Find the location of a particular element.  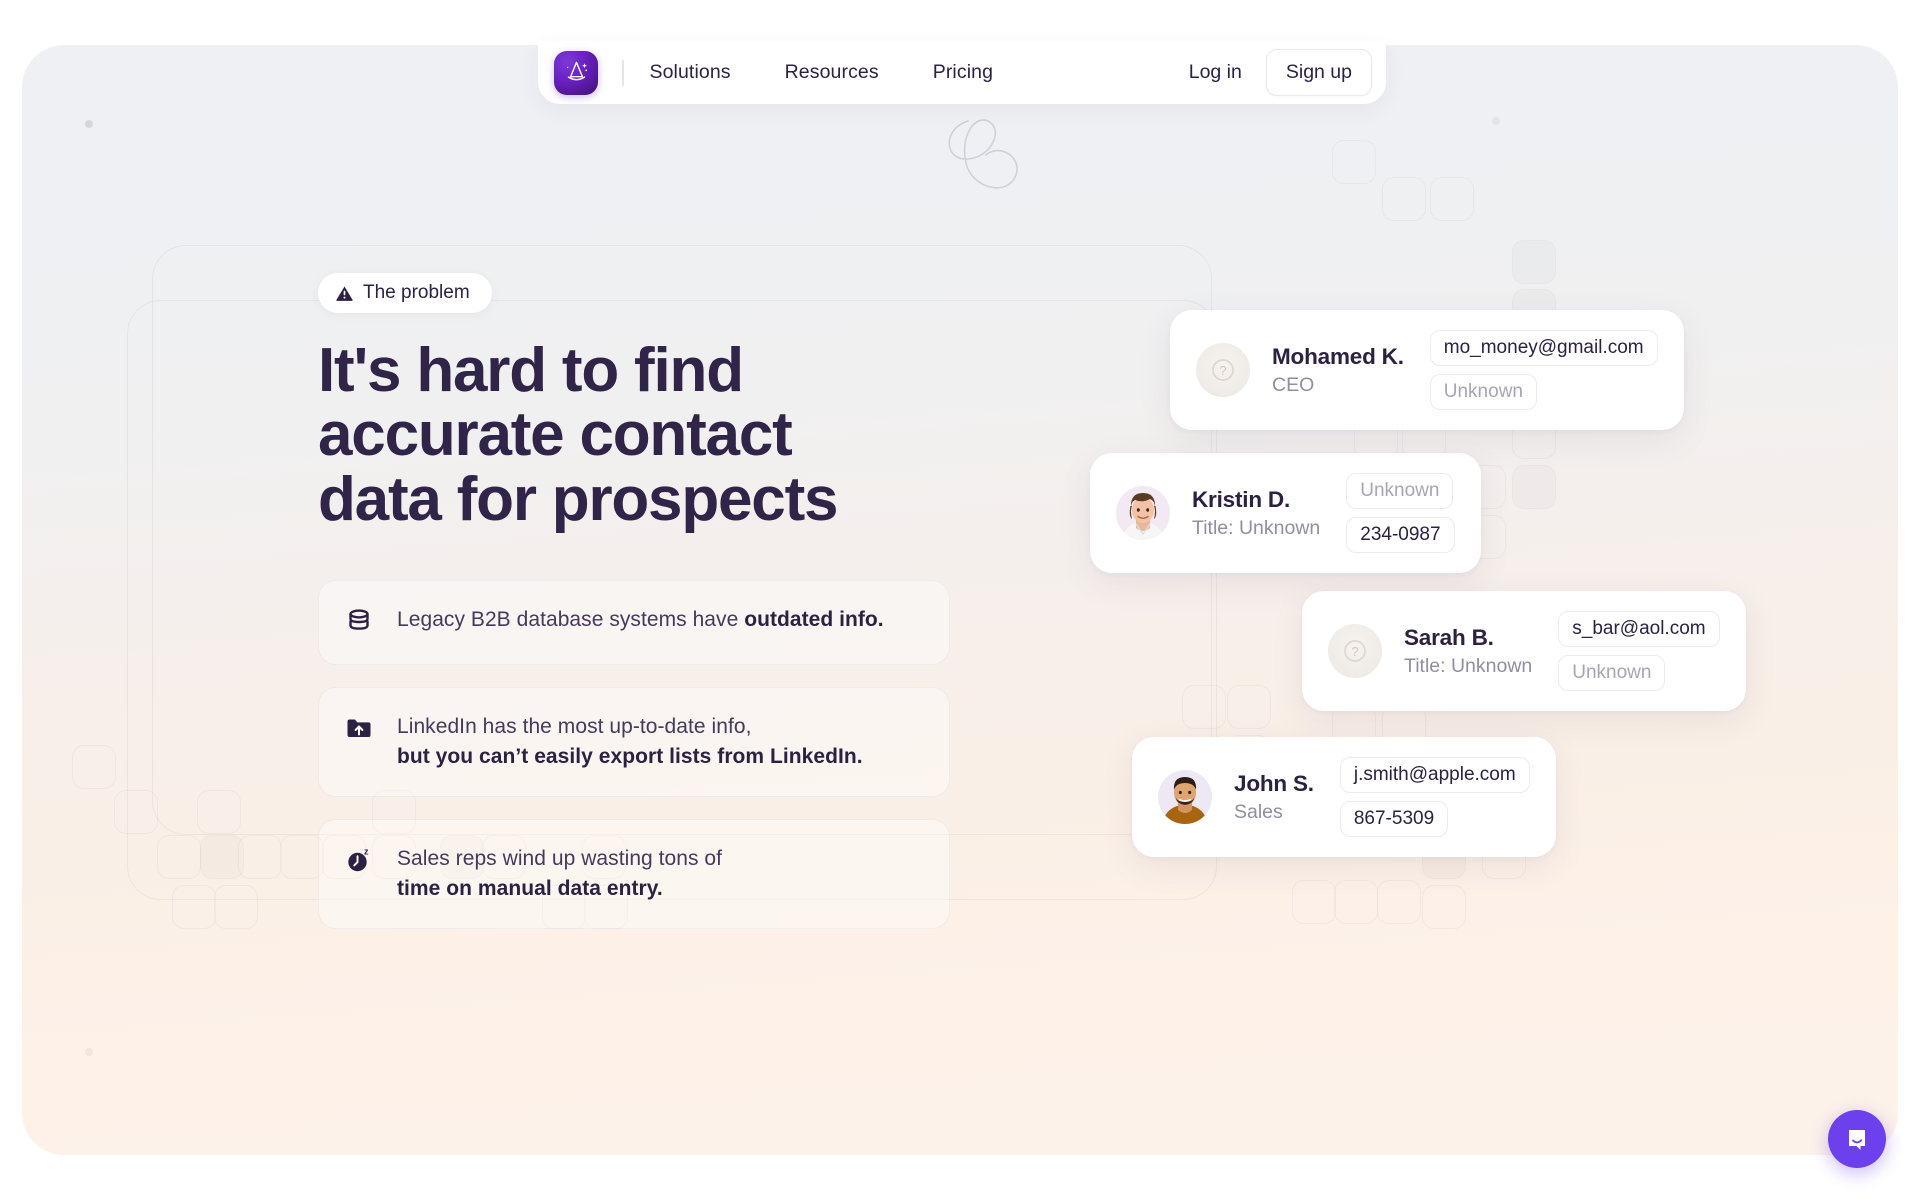

contact-name: Sarah B. is located at coordinates (1449, 637).